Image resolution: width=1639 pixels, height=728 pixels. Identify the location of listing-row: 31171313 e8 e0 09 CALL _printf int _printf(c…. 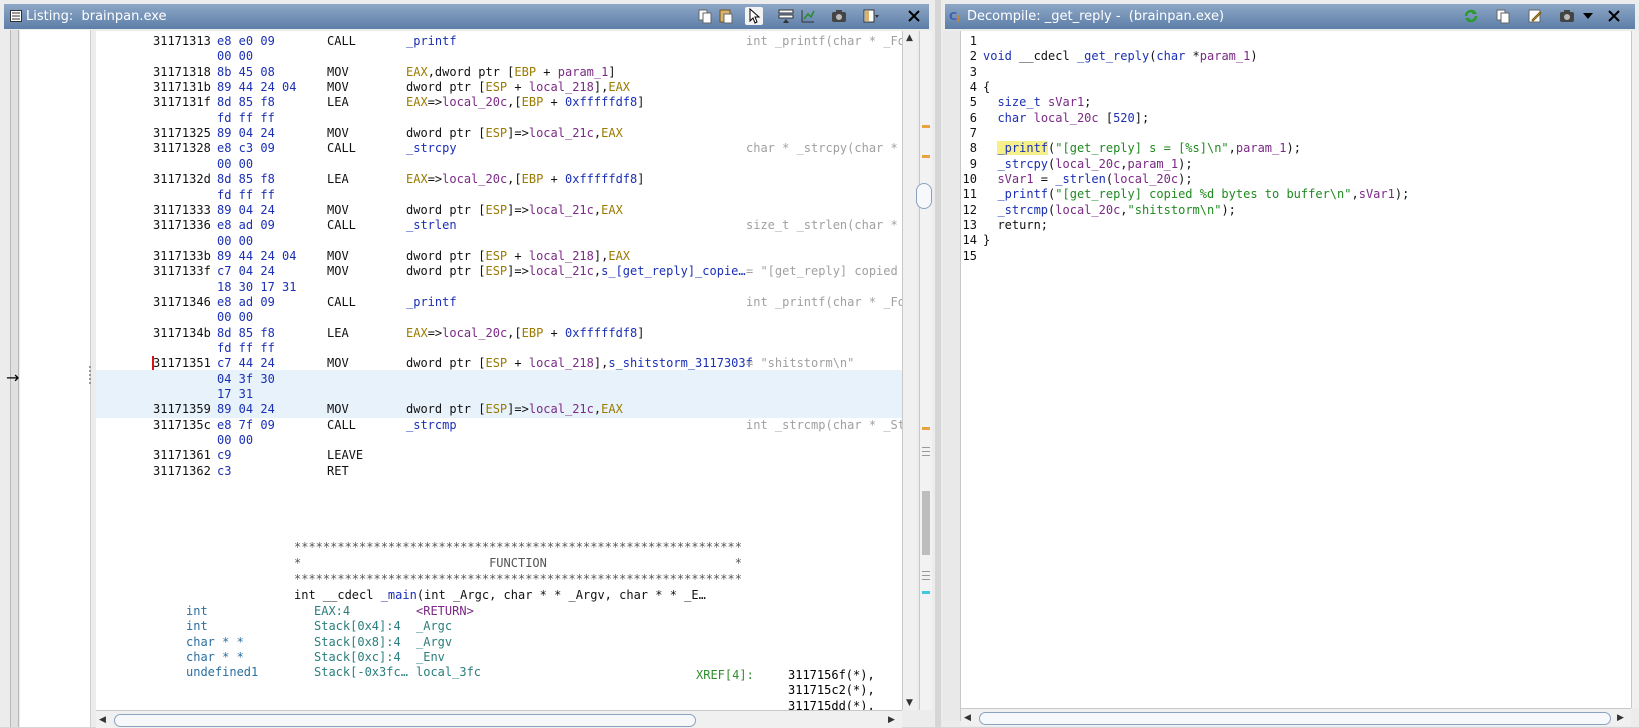
(499, 41).